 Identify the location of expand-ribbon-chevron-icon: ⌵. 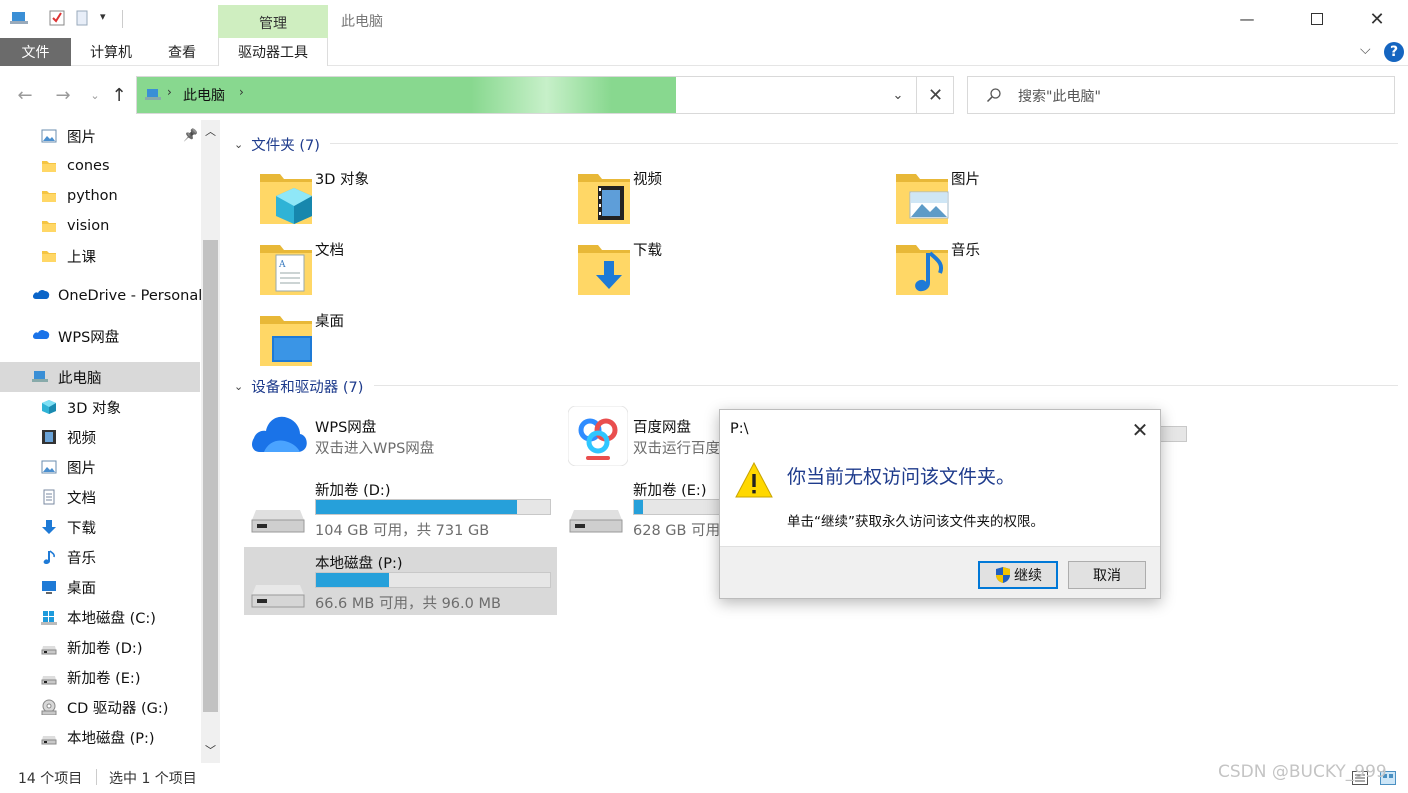
(1365, 50).